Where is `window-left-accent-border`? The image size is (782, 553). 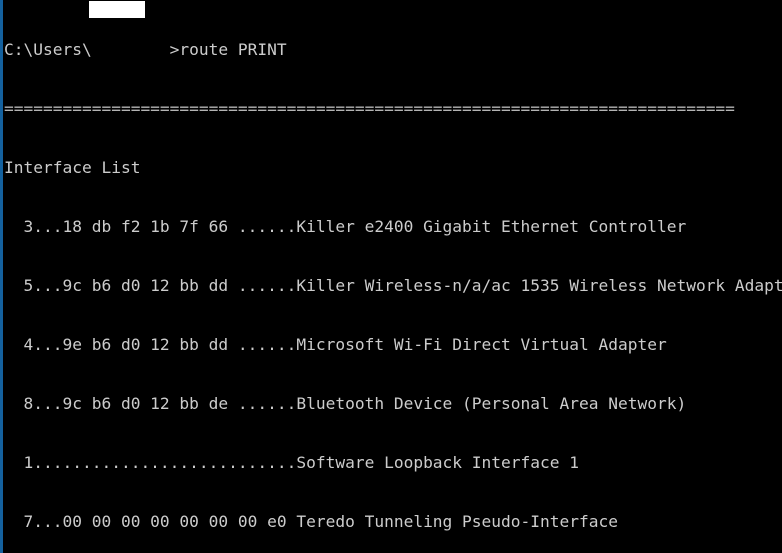
window-left-accent-border is located at coordinates (1, 276).